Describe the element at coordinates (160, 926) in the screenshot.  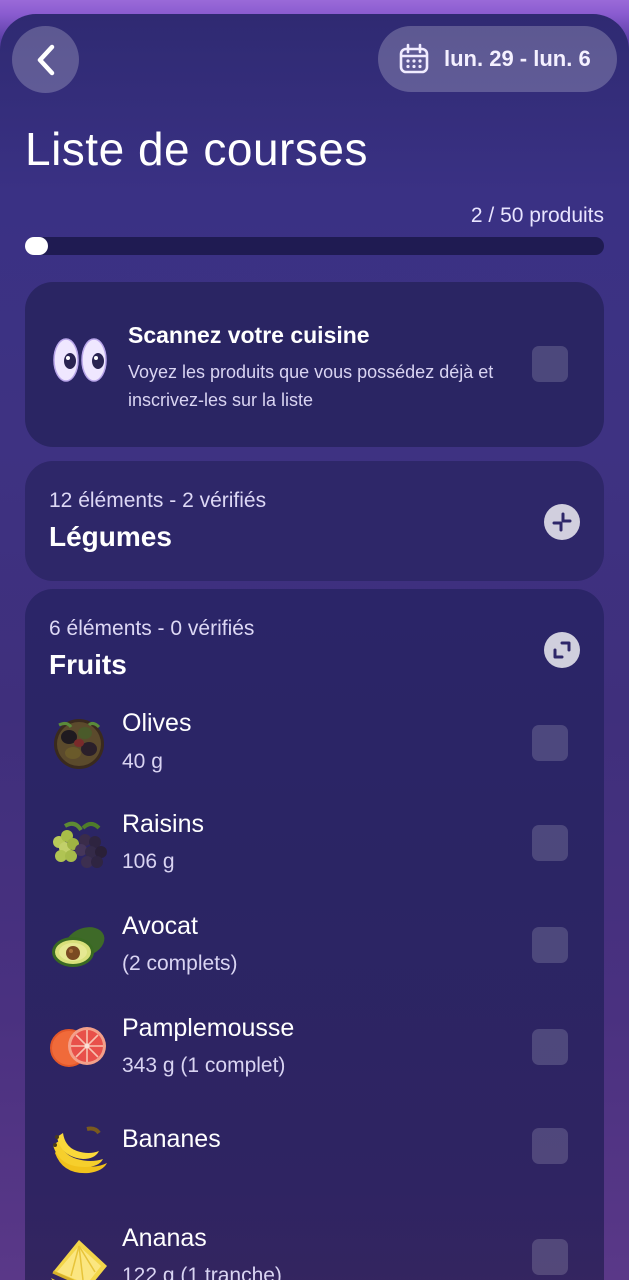
I see `item-name: Avocat` at that location.